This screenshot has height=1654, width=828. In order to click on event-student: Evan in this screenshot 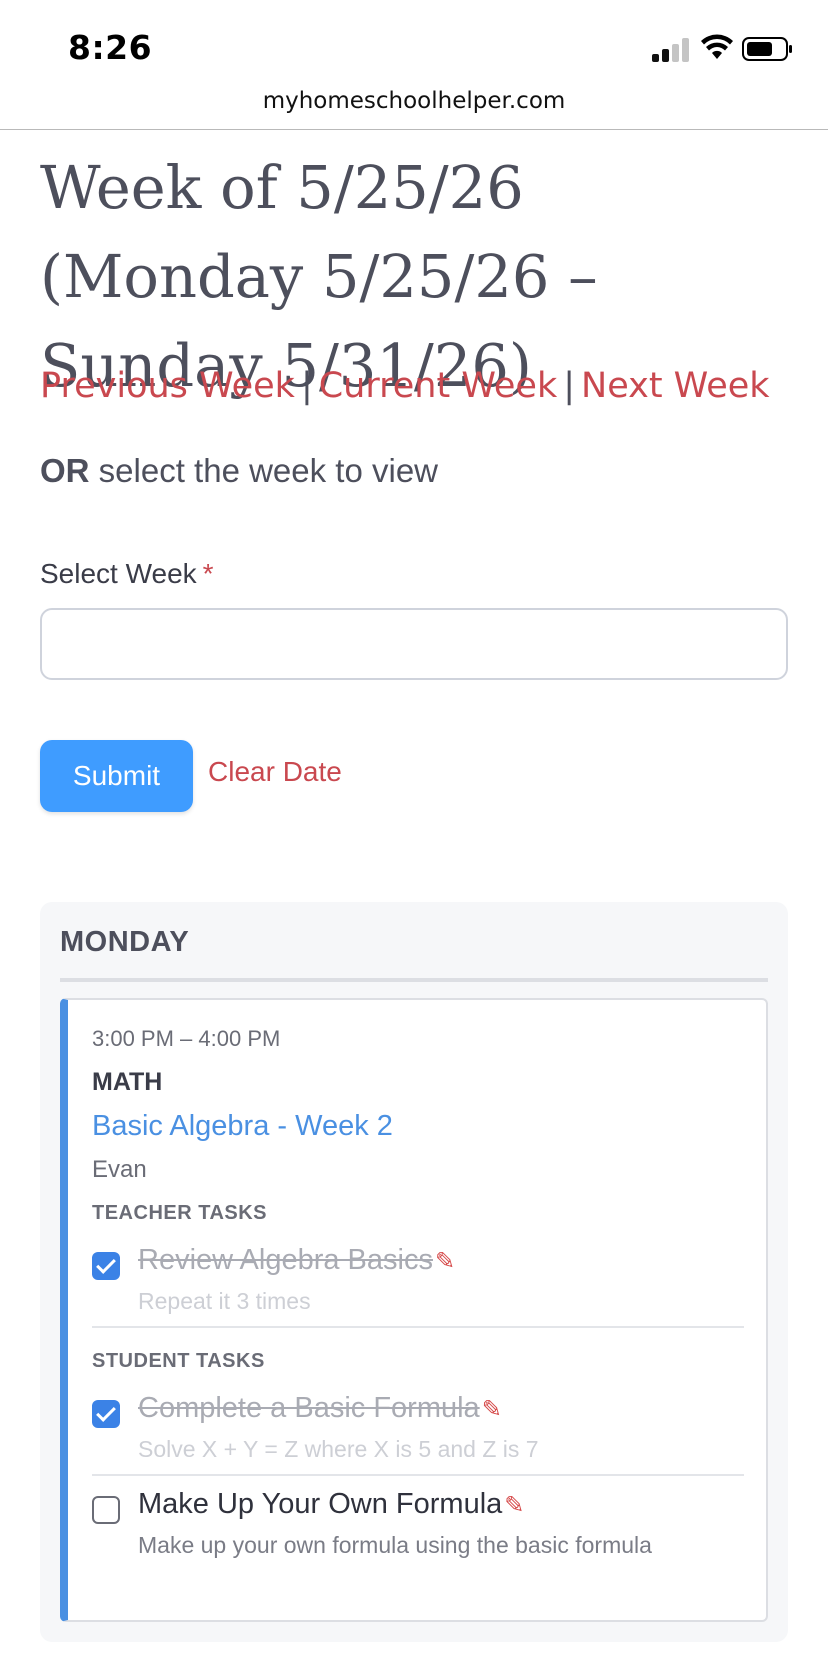, I will do `click(119, 1169)`.